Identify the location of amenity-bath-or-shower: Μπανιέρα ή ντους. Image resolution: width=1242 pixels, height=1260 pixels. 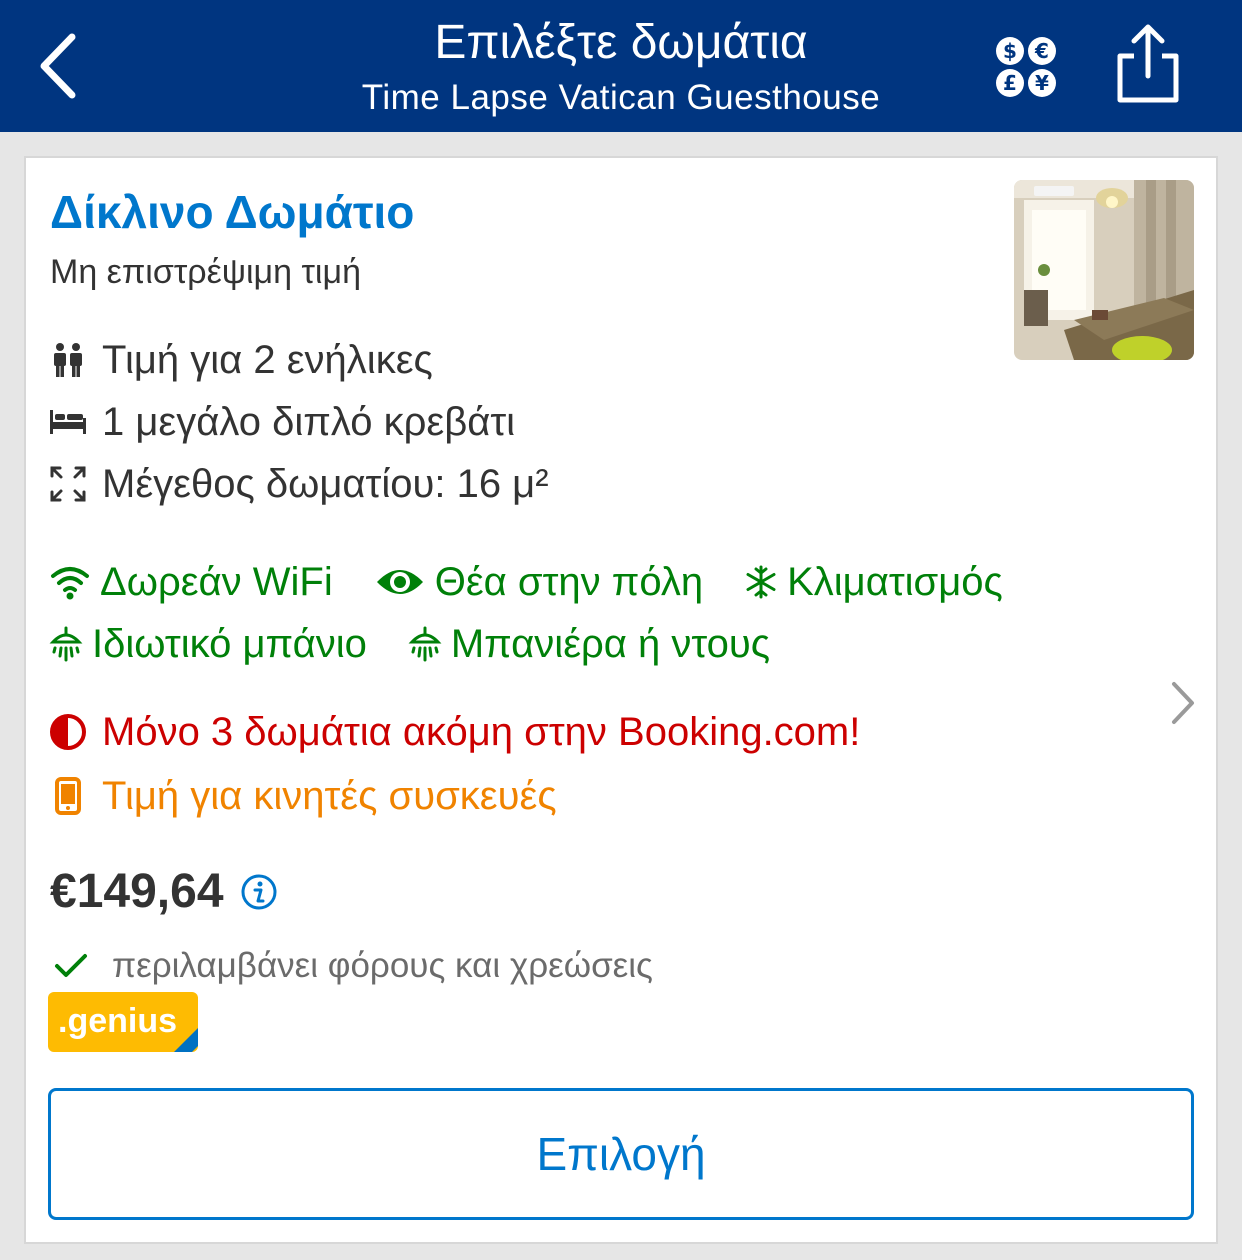
(588, 644).